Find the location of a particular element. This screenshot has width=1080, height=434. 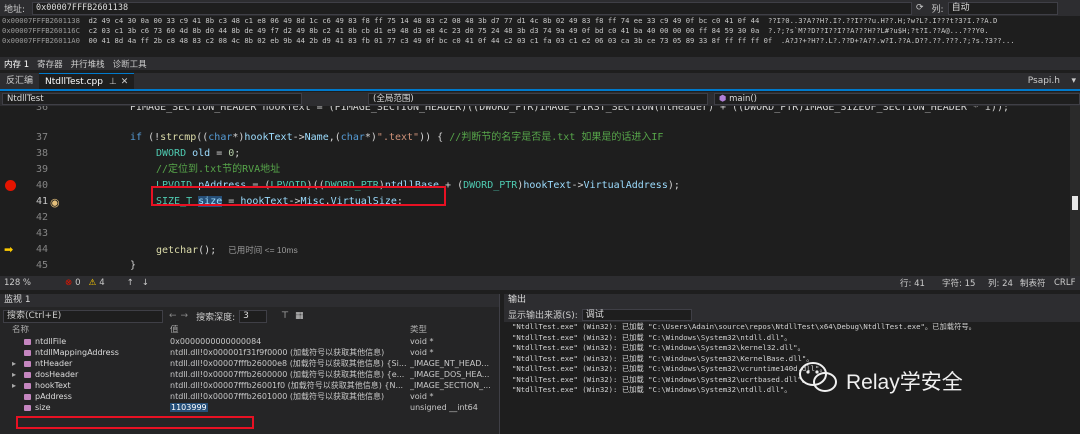

search-depth-select: 3 is located at coordinates (253, 316).